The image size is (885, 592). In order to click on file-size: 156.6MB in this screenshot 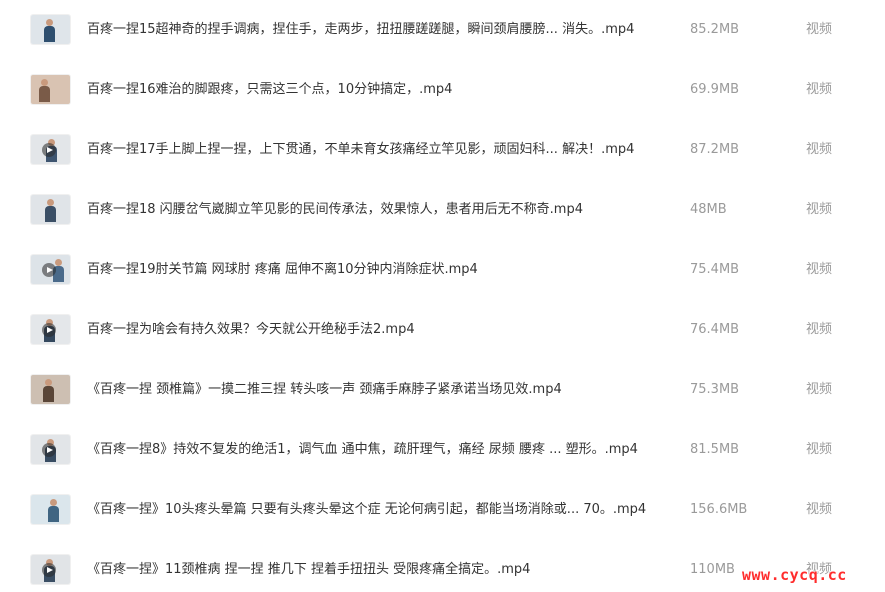, I will do `click(719, 509)`.